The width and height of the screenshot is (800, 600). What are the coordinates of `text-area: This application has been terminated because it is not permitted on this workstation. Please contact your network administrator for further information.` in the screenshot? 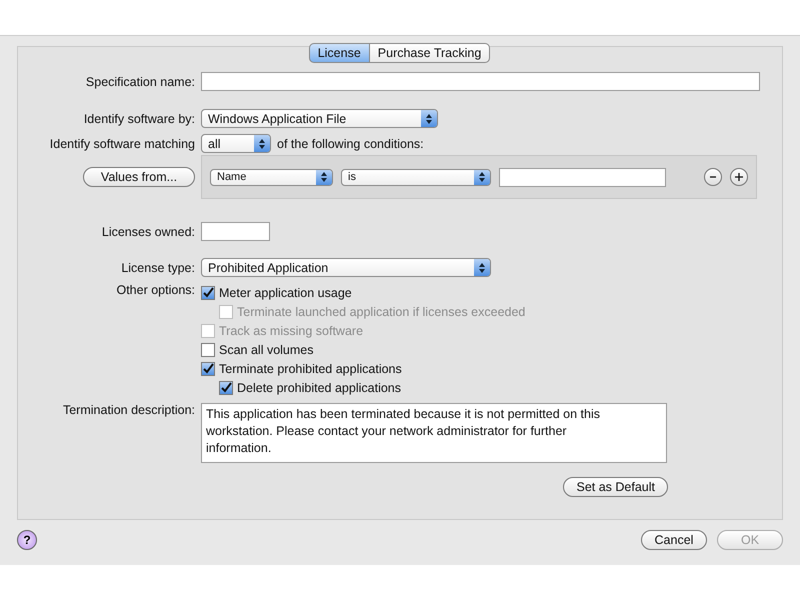 It's located at (434, 433).